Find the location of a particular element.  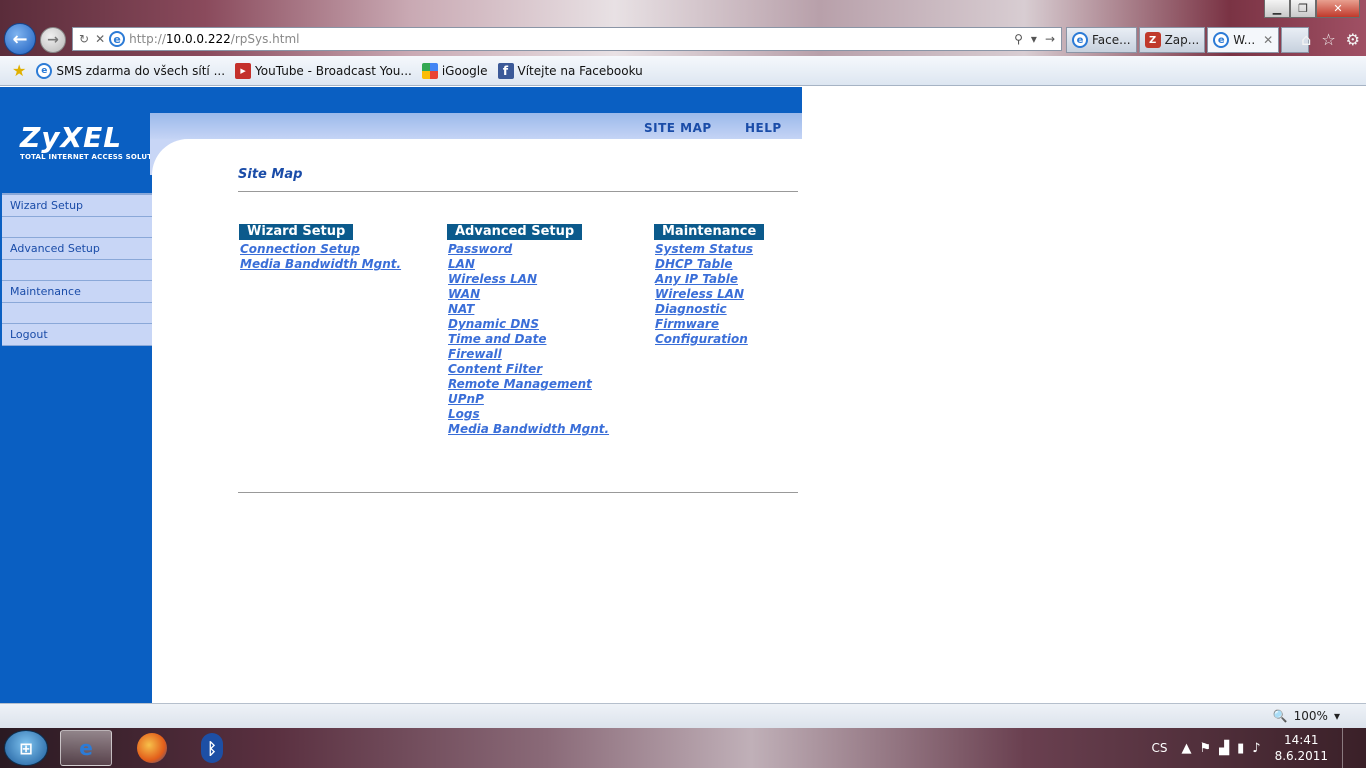

column-heading: Maintenance is located at coordinates (709, 232).